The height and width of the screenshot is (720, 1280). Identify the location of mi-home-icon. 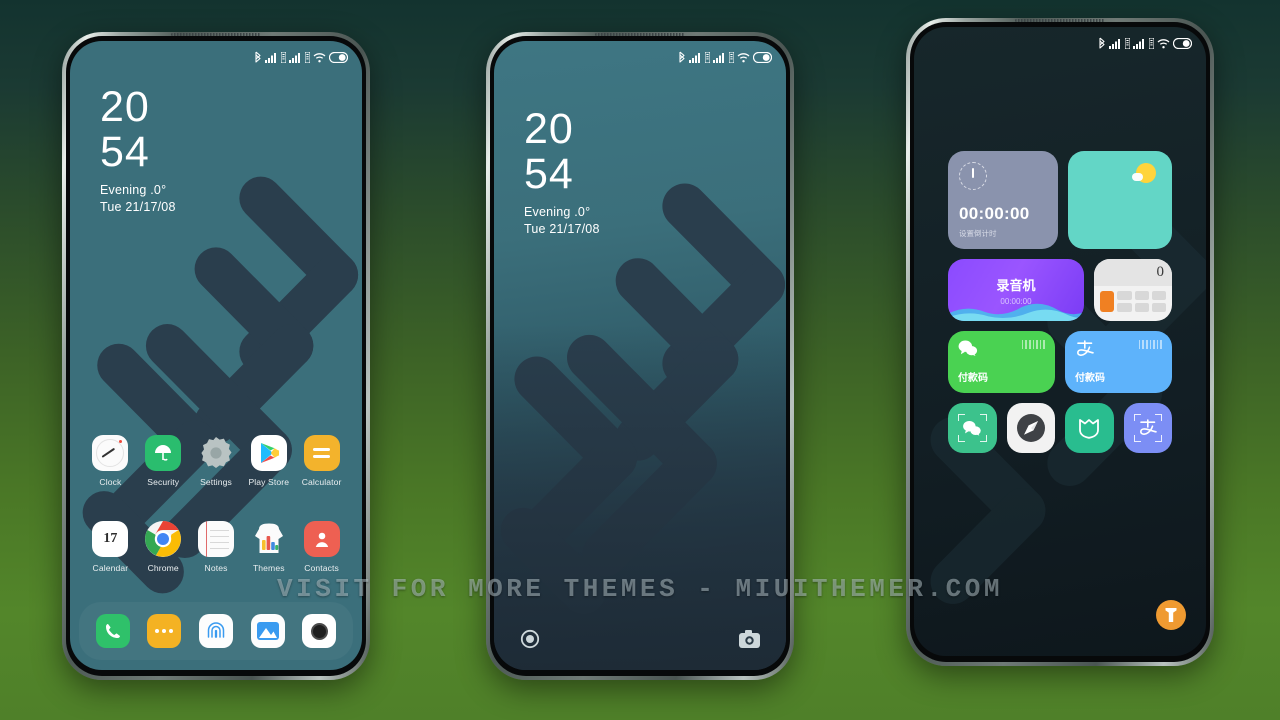
(1089, 429).